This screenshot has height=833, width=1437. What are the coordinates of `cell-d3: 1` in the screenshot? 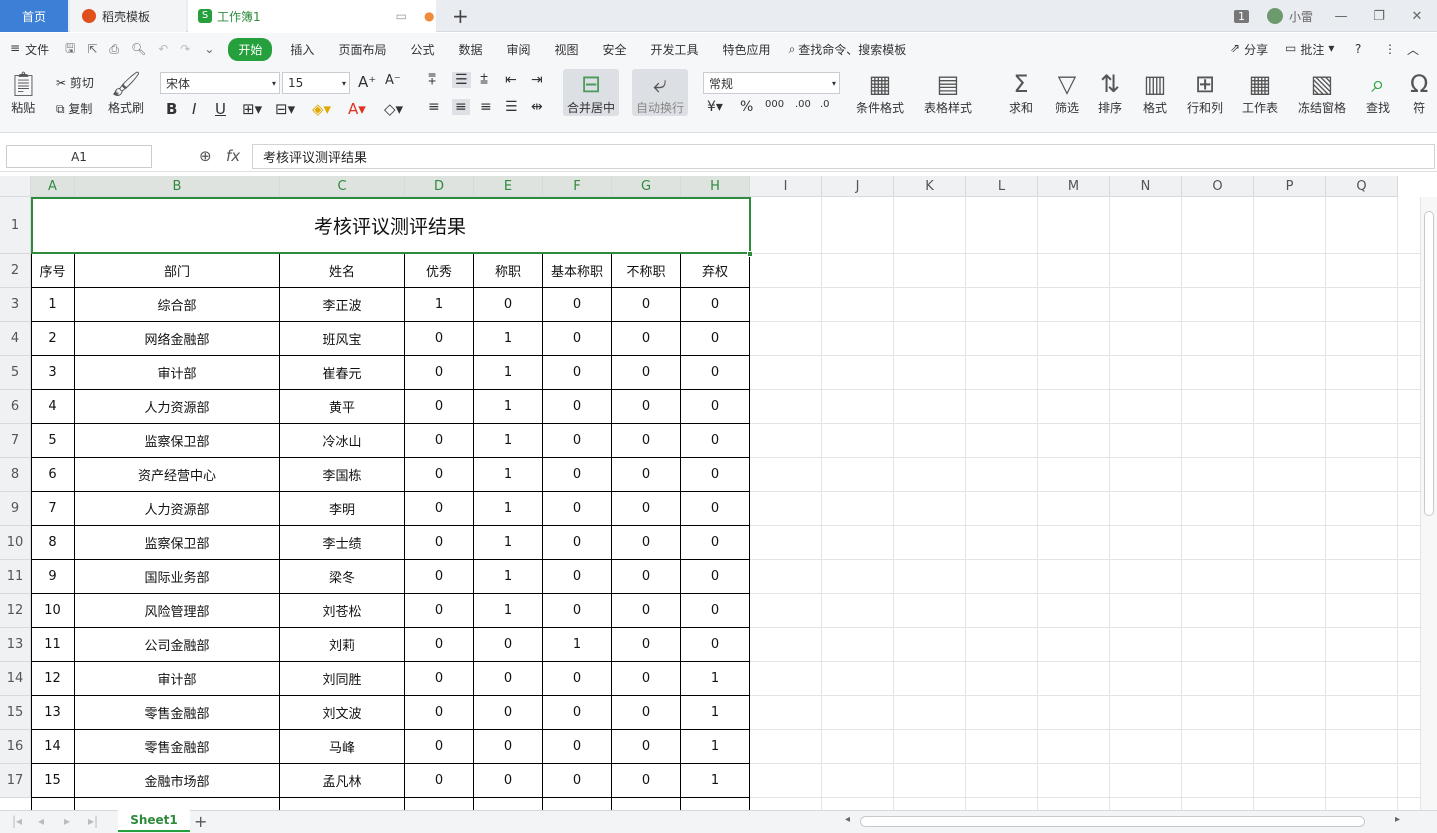 It's located at (439, 305).